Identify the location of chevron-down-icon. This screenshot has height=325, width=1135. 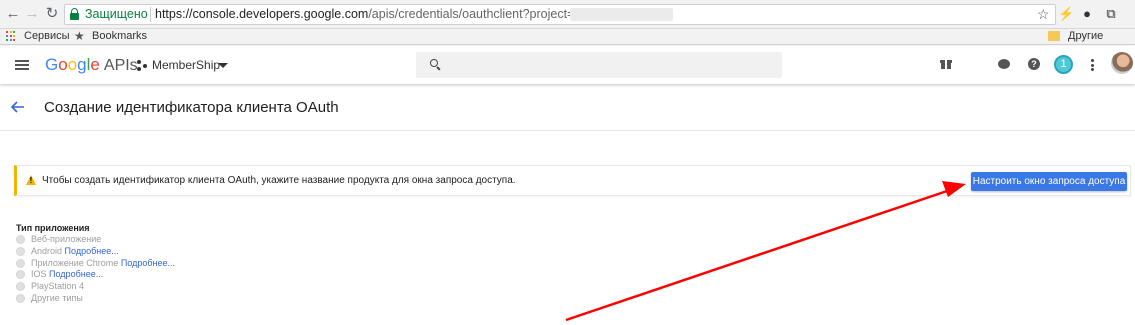
(223, 65).